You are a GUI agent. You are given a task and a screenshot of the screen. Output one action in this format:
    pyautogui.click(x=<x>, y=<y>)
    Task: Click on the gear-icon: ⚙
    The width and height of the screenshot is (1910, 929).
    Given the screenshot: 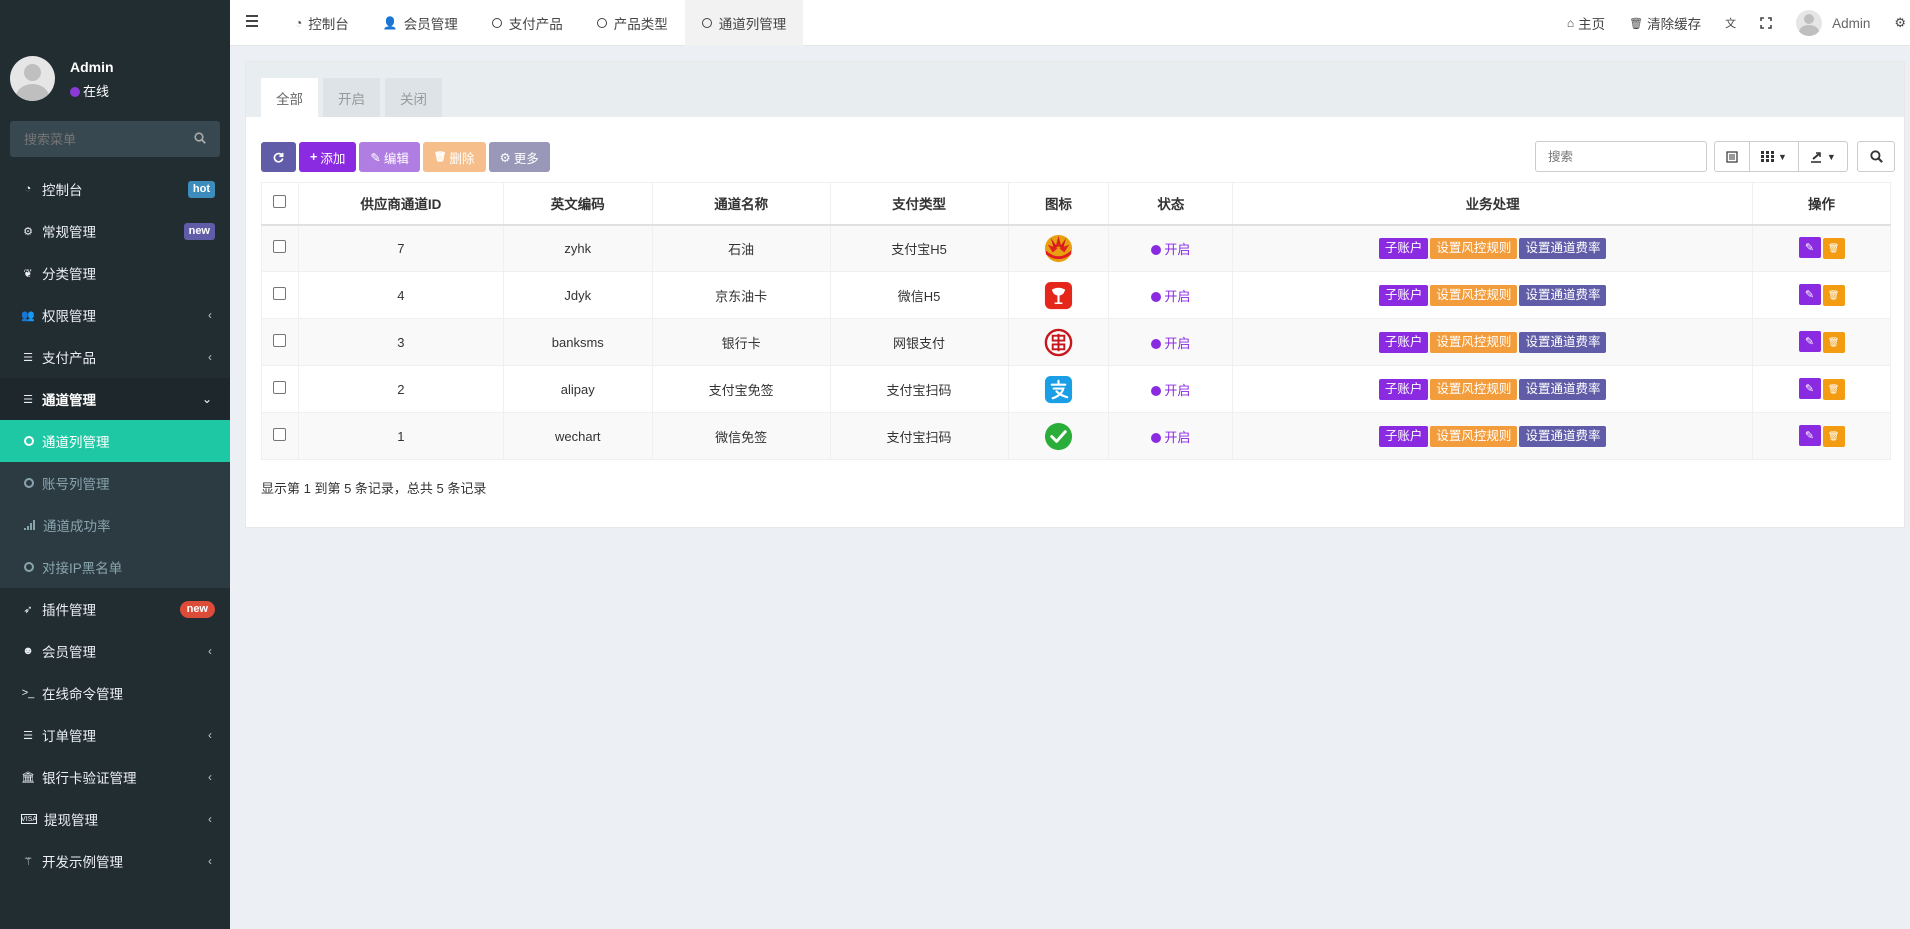 What is the action you would take?
    pyautogui.click(x=505, y=157)
    